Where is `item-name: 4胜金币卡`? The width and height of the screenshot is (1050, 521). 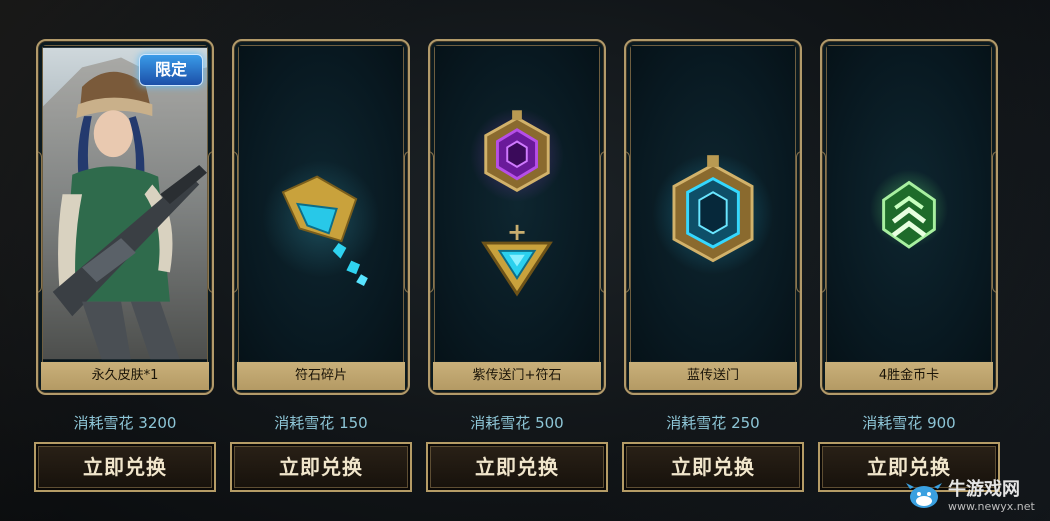 item-name: 4胜金币卡 is located at coordinates (909, 376).